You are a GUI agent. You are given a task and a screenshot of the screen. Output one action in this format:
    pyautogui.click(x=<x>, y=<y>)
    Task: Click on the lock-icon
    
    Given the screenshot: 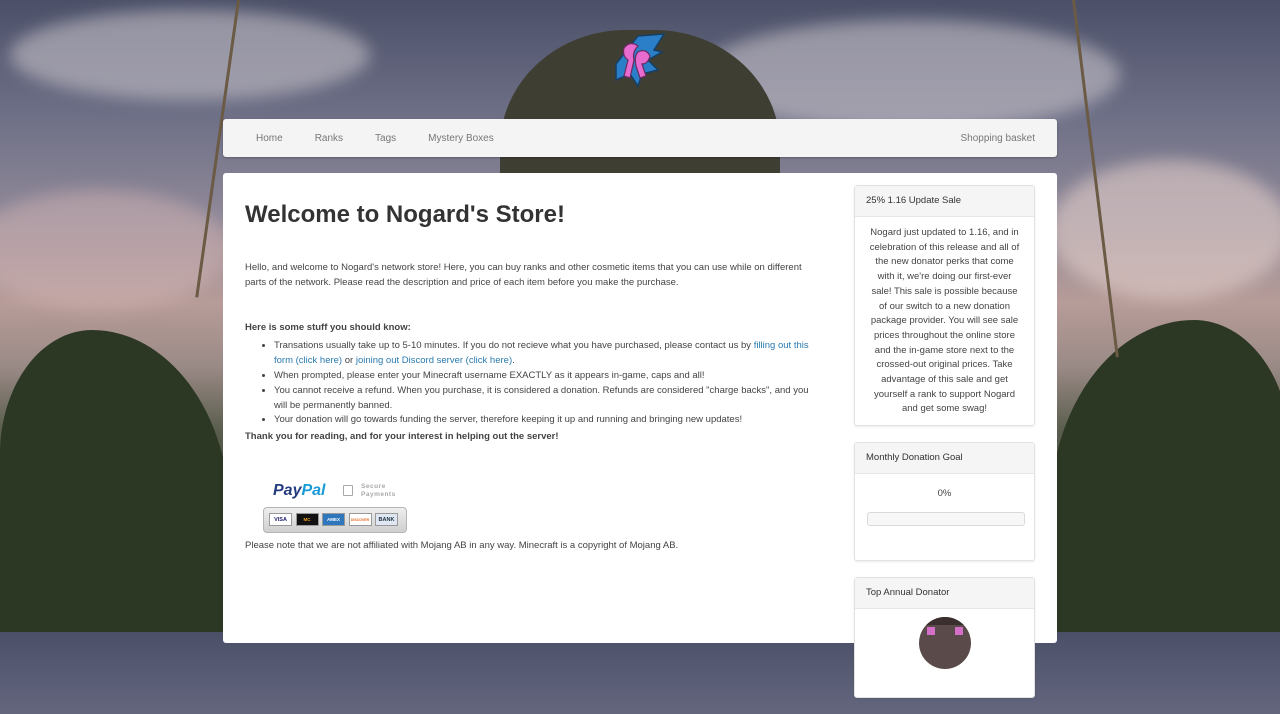 What is the action you would take?
    pyautogui.click(x=348, y=490)
    